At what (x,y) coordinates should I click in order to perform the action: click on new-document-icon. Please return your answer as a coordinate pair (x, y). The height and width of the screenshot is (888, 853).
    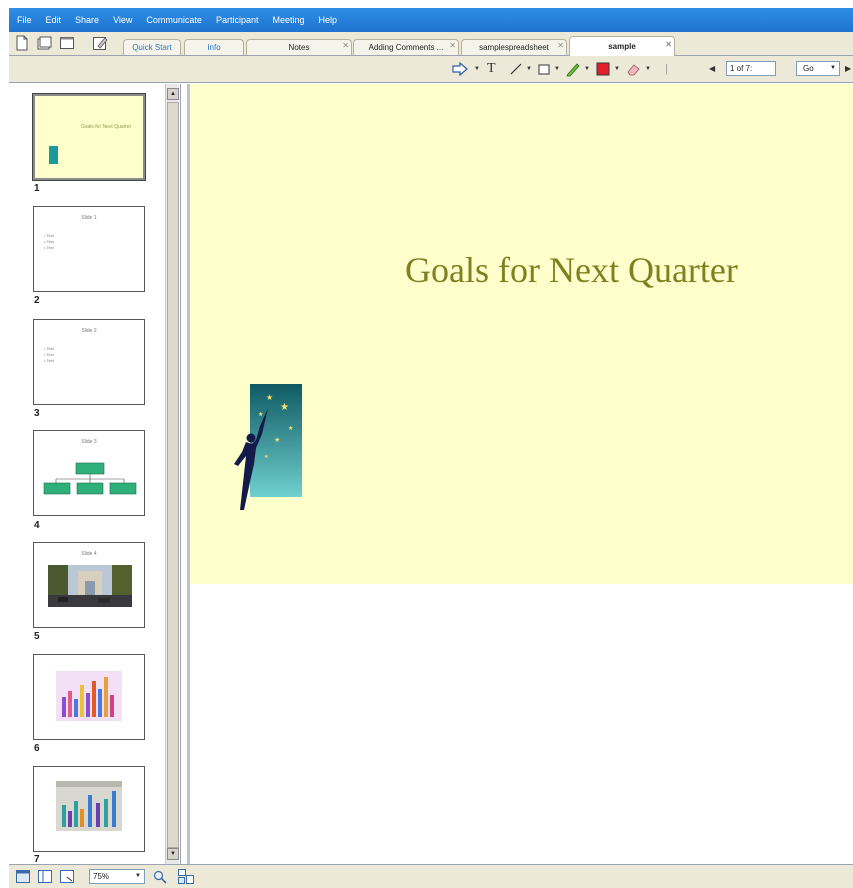
    Looking at the image, I should click on (22, 43).